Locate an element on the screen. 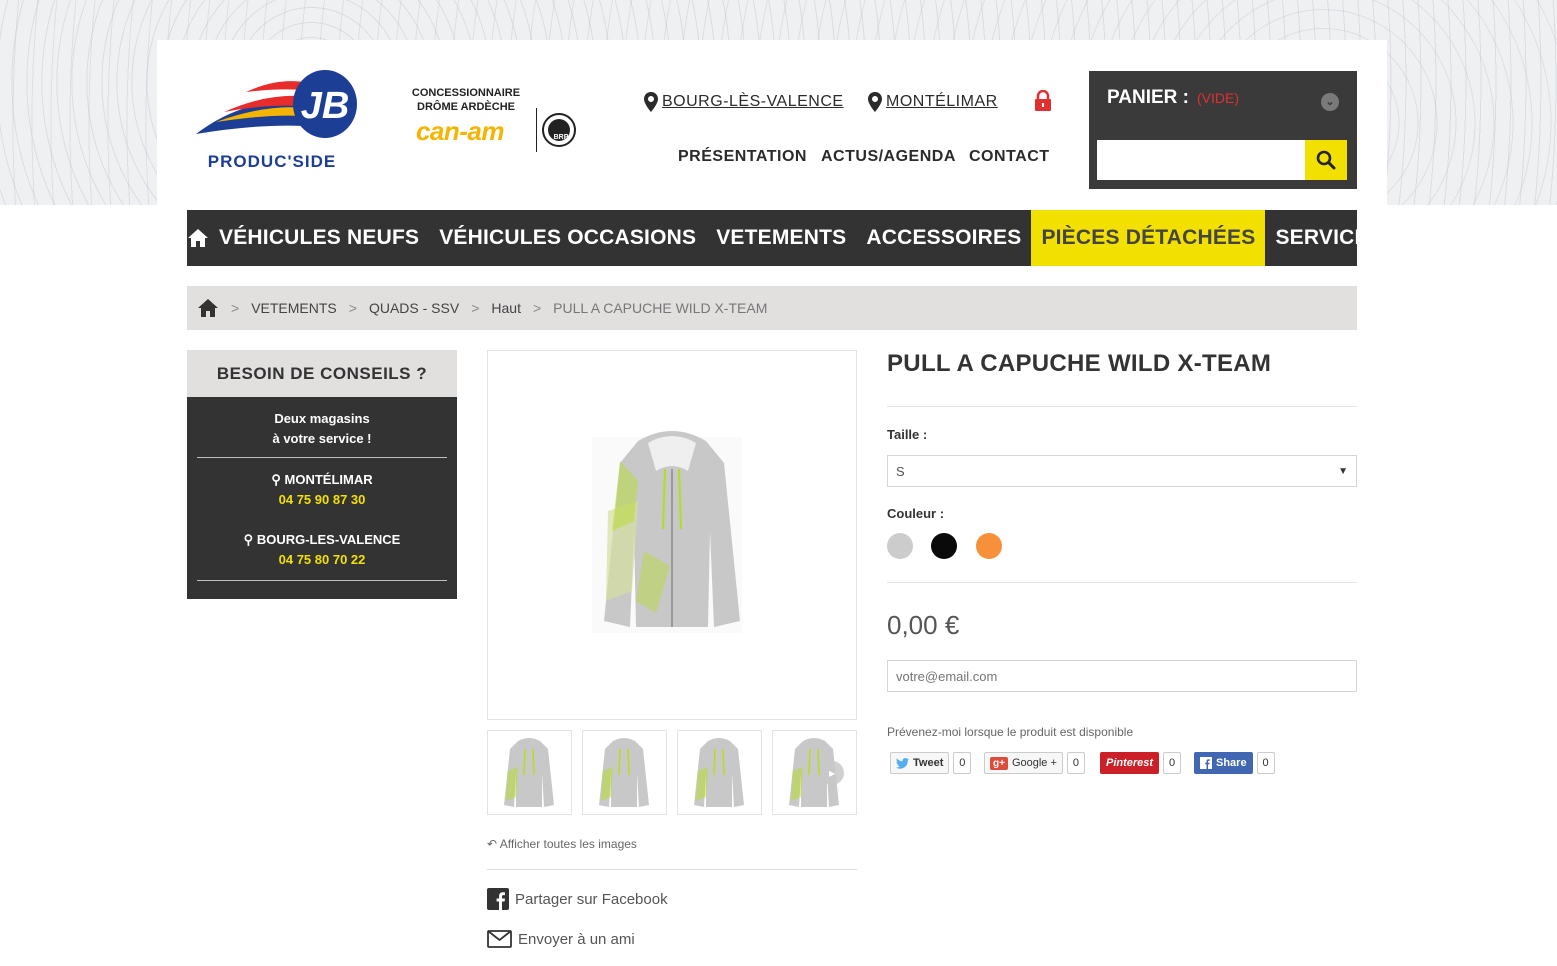  sidebar-store-bourg: ⚲ BOURG-LES-VALENCE 04 75 80 70 22 is located at coordinates (322, 550).